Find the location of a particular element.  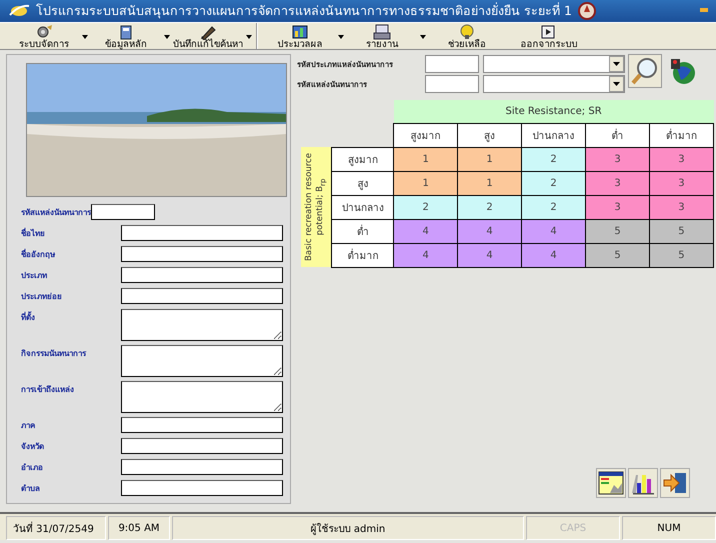

toolbar-button: ประมวลผล is located at coordinates (300, 36).